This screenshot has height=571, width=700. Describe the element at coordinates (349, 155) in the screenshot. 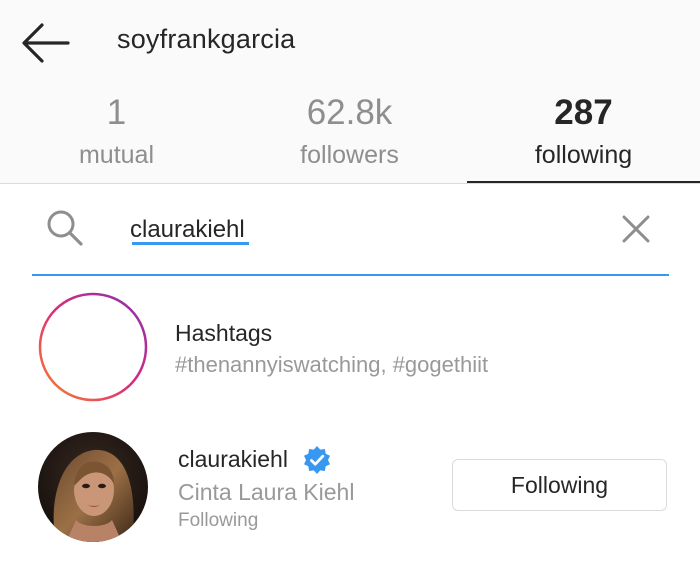

I see `followers-label: followers` at that location.